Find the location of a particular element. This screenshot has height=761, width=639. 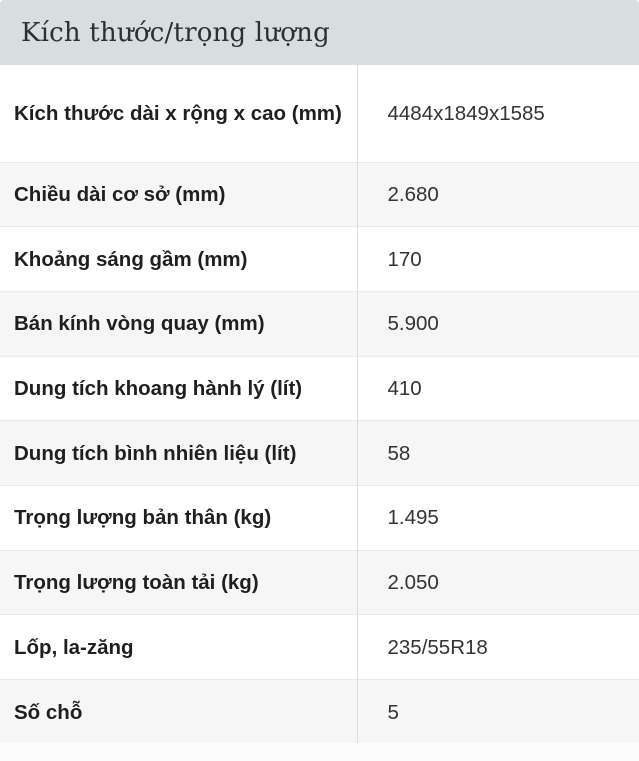

spec-row-seats: Số chỗ 5 is located at coordinates (319, 712).